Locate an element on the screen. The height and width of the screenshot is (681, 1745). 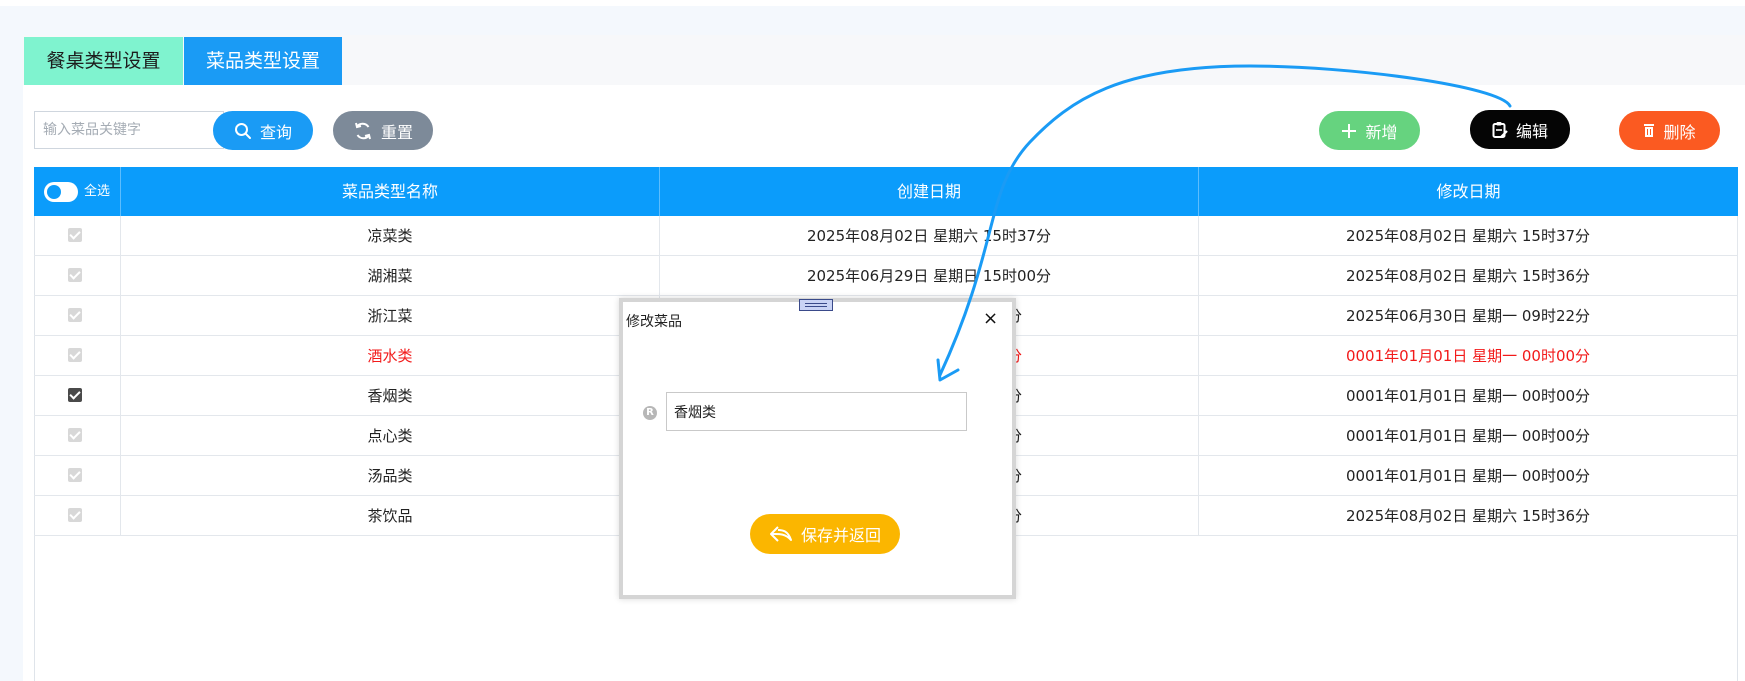
dish-type-name-input is located at coordinates (816, 411).